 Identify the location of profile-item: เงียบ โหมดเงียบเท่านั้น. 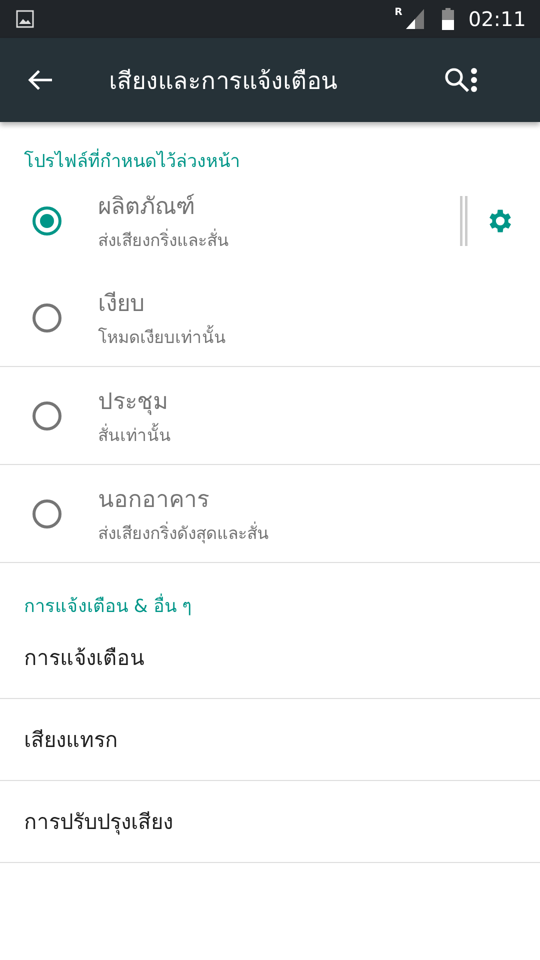
(270, 318).